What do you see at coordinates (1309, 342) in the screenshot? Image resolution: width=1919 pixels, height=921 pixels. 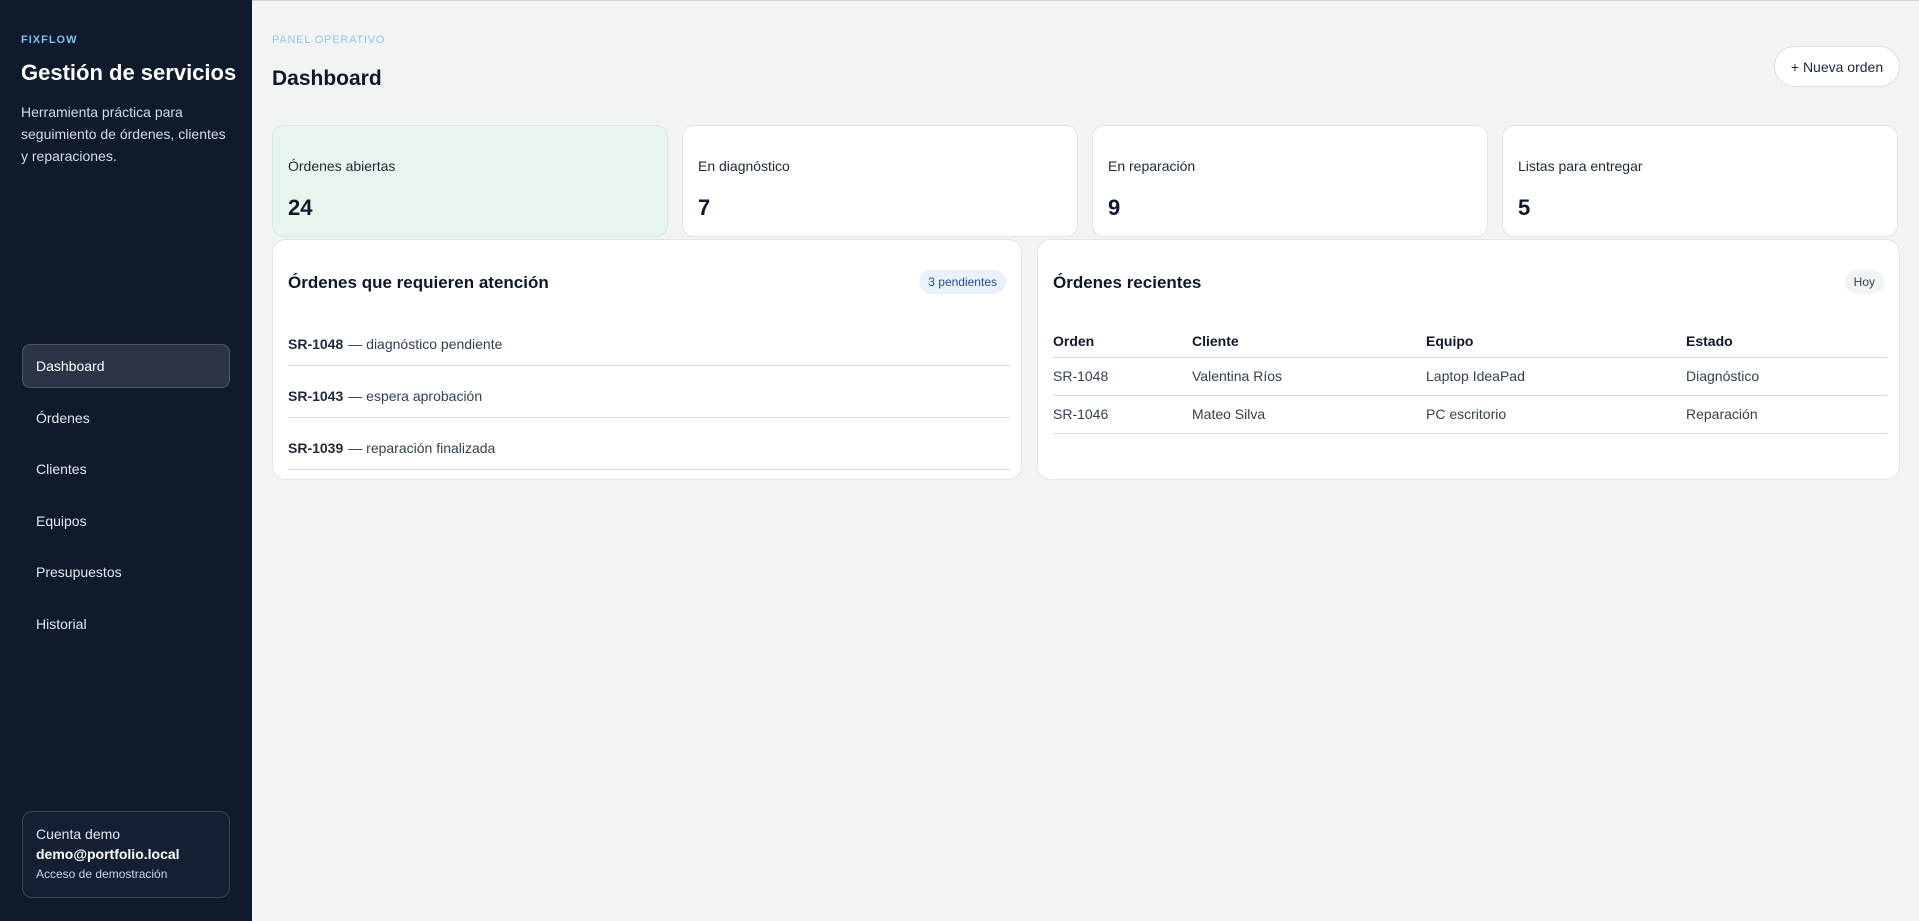 I see `column-header-cliente: Cliente` at bounding box center [1309, 342].